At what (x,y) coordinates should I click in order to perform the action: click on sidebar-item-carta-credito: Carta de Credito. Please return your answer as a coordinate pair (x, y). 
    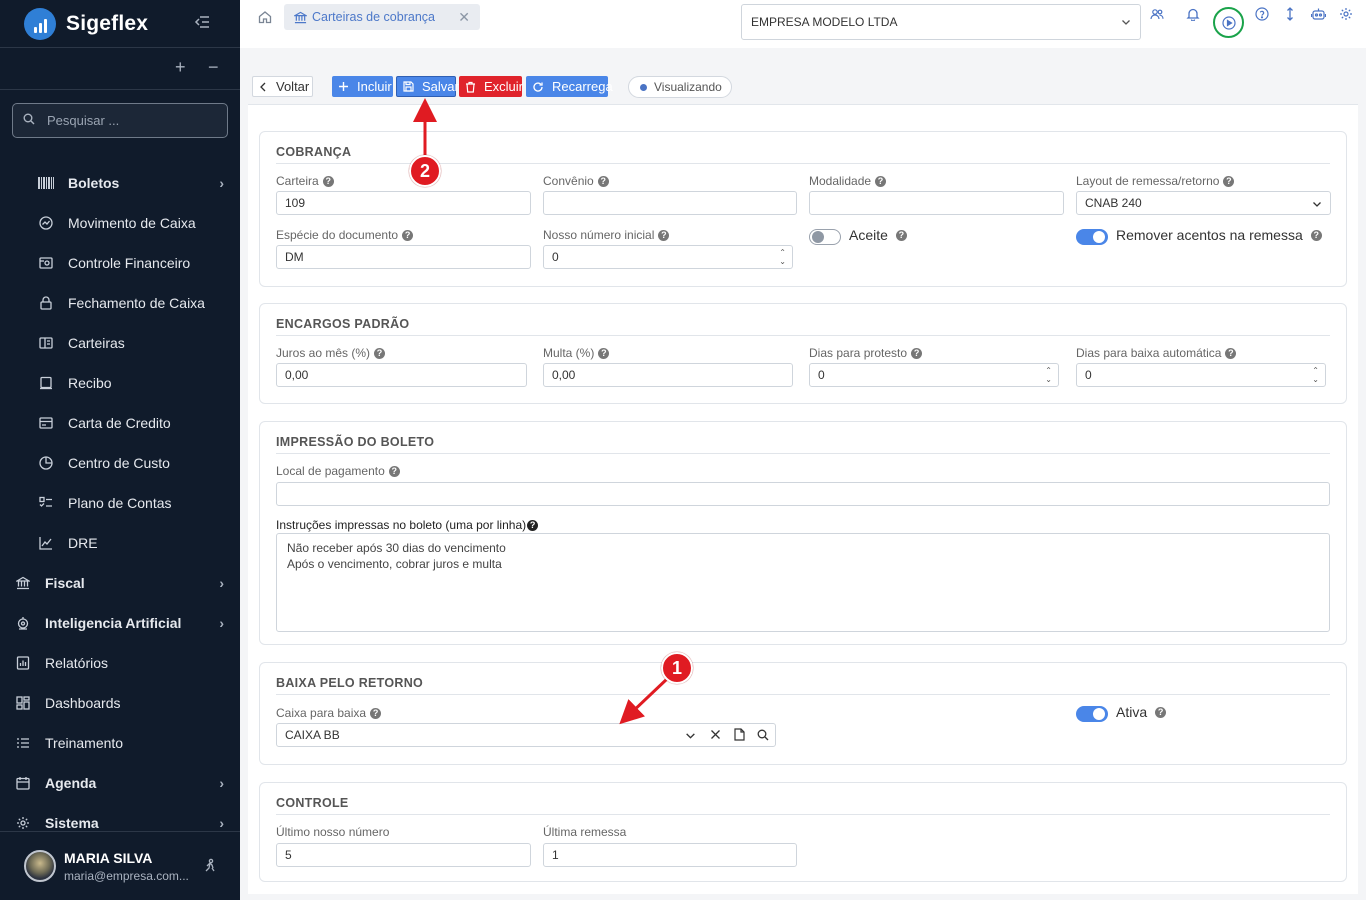
    Looking at the image, I should click on (120, 423).